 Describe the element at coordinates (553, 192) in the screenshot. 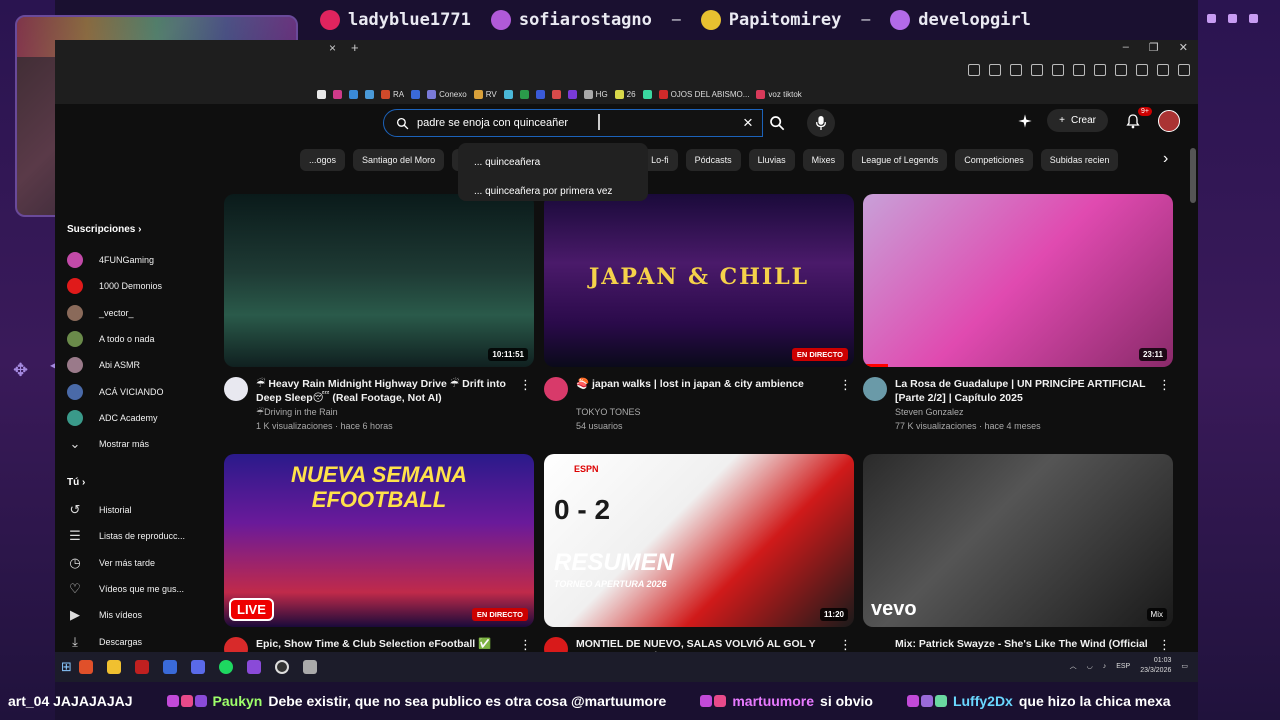

I see `suggestion-item: ... quinceañera por primera vez` at that location.